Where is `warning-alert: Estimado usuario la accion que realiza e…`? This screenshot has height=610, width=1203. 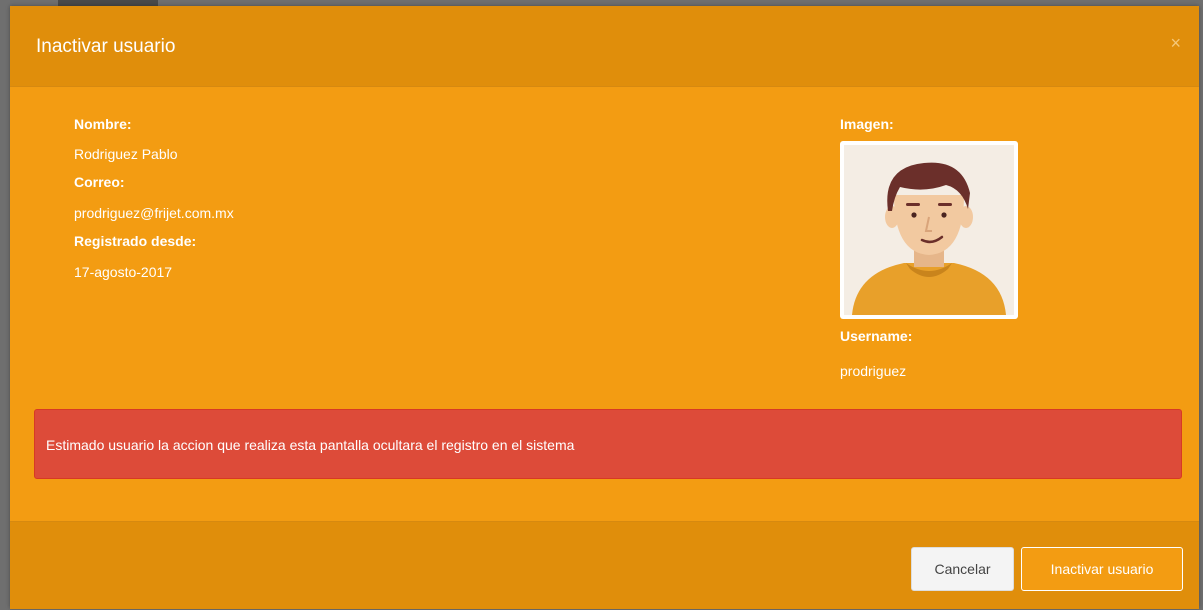 warning-alert: Estimado usuario la accion que realiza e… is located at coordinates (608, 444).